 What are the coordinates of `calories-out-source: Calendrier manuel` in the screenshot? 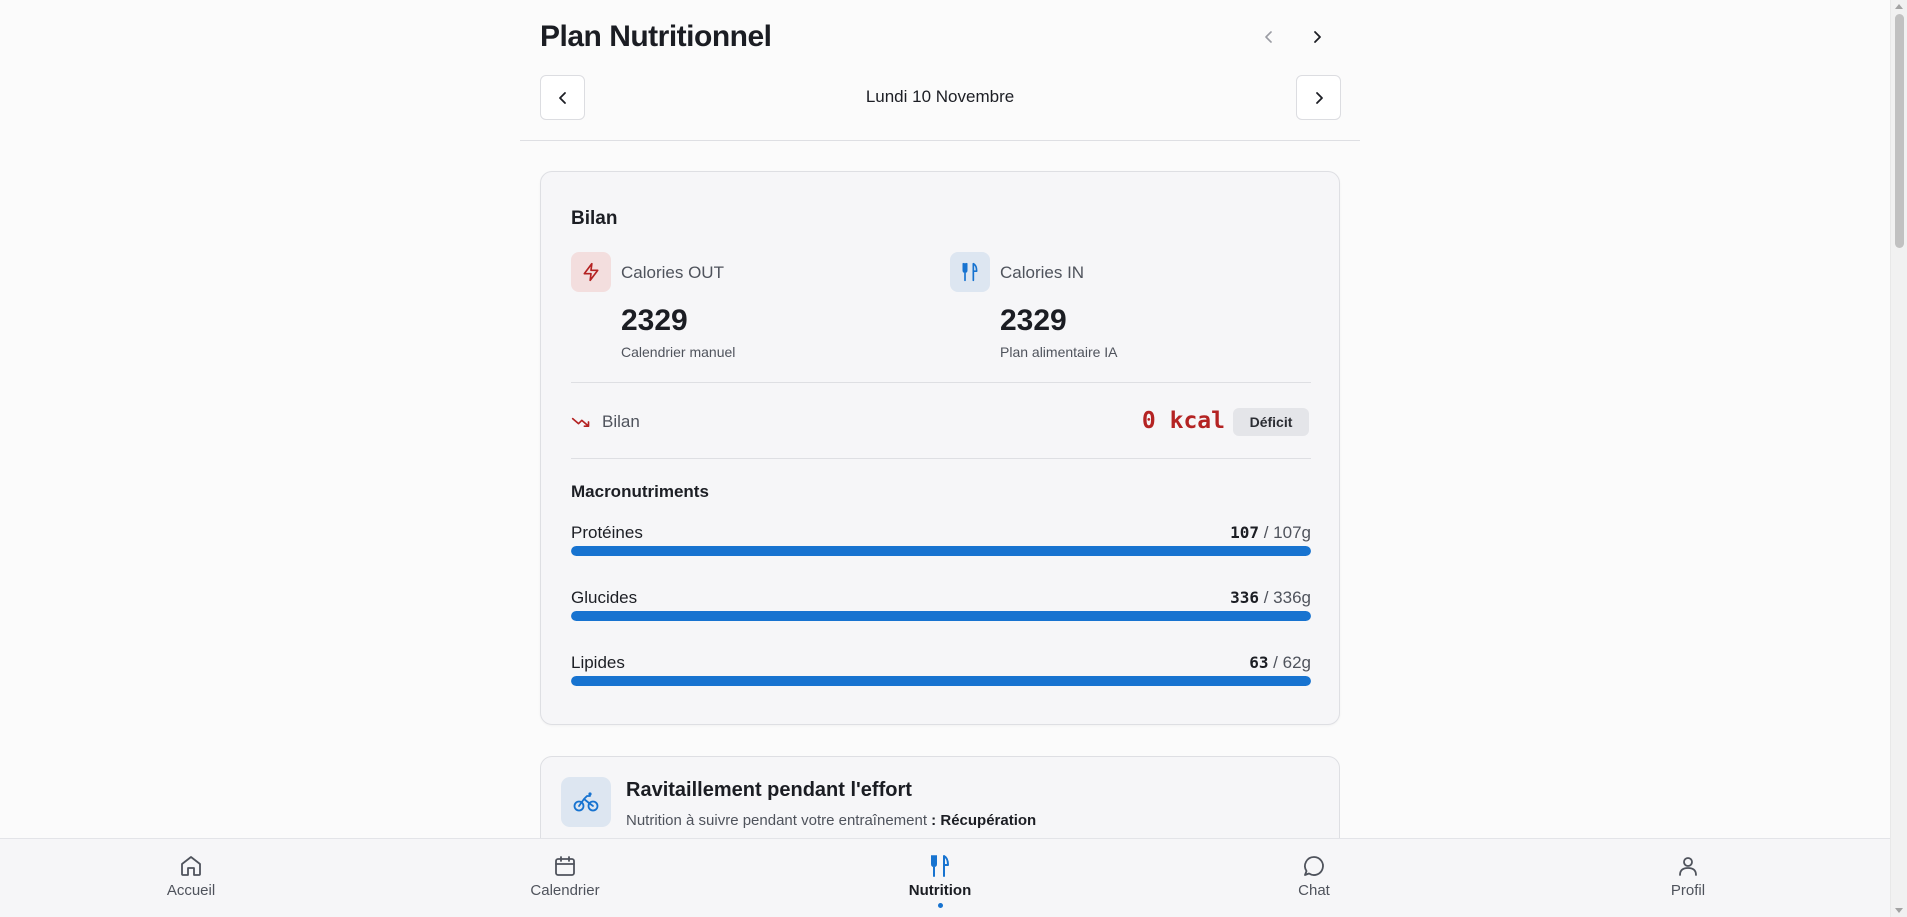 It's located at (678, 352).